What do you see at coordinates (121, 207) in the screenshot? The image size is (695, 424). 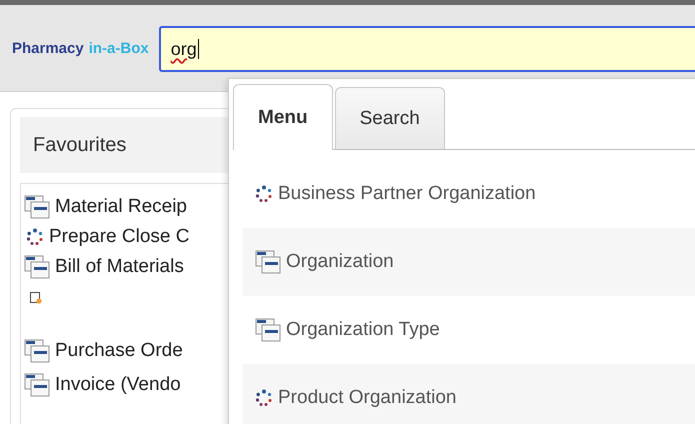 I see `favourite-item: Material Receip` at bounding box center [121, 207].